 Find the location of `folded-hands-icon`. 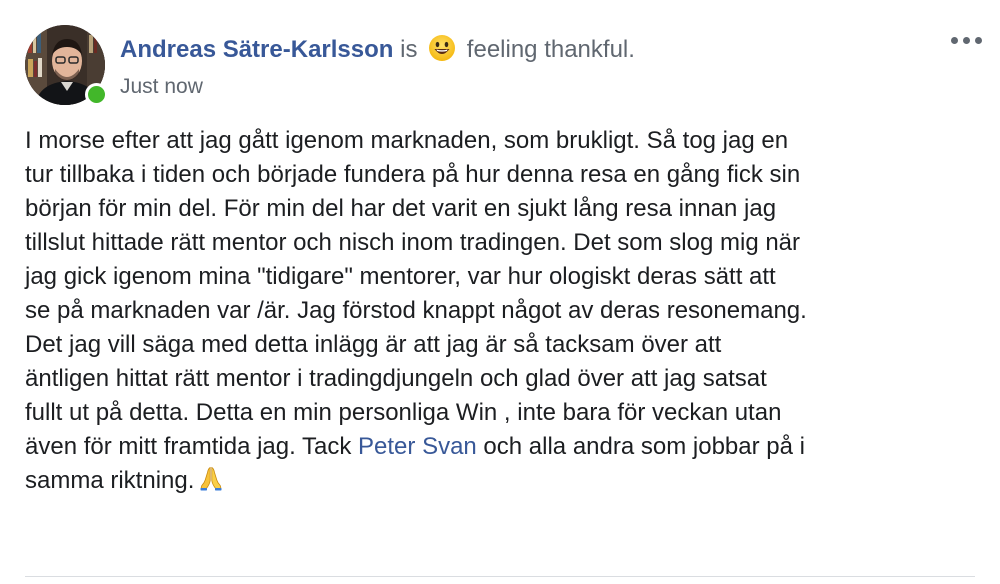

folded-hands-icon is located at coordinates (211, 478).